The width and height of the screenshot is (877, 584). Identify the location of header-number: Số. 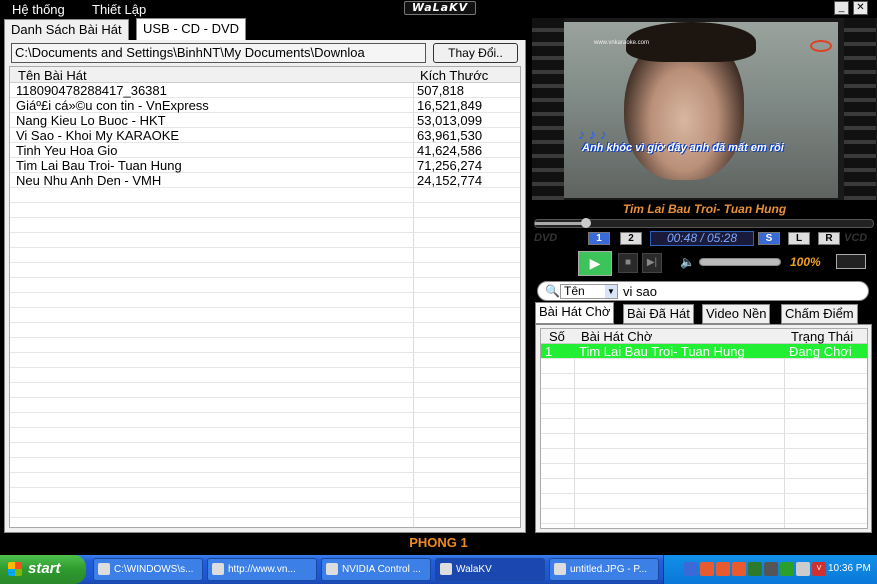
(557, 336).